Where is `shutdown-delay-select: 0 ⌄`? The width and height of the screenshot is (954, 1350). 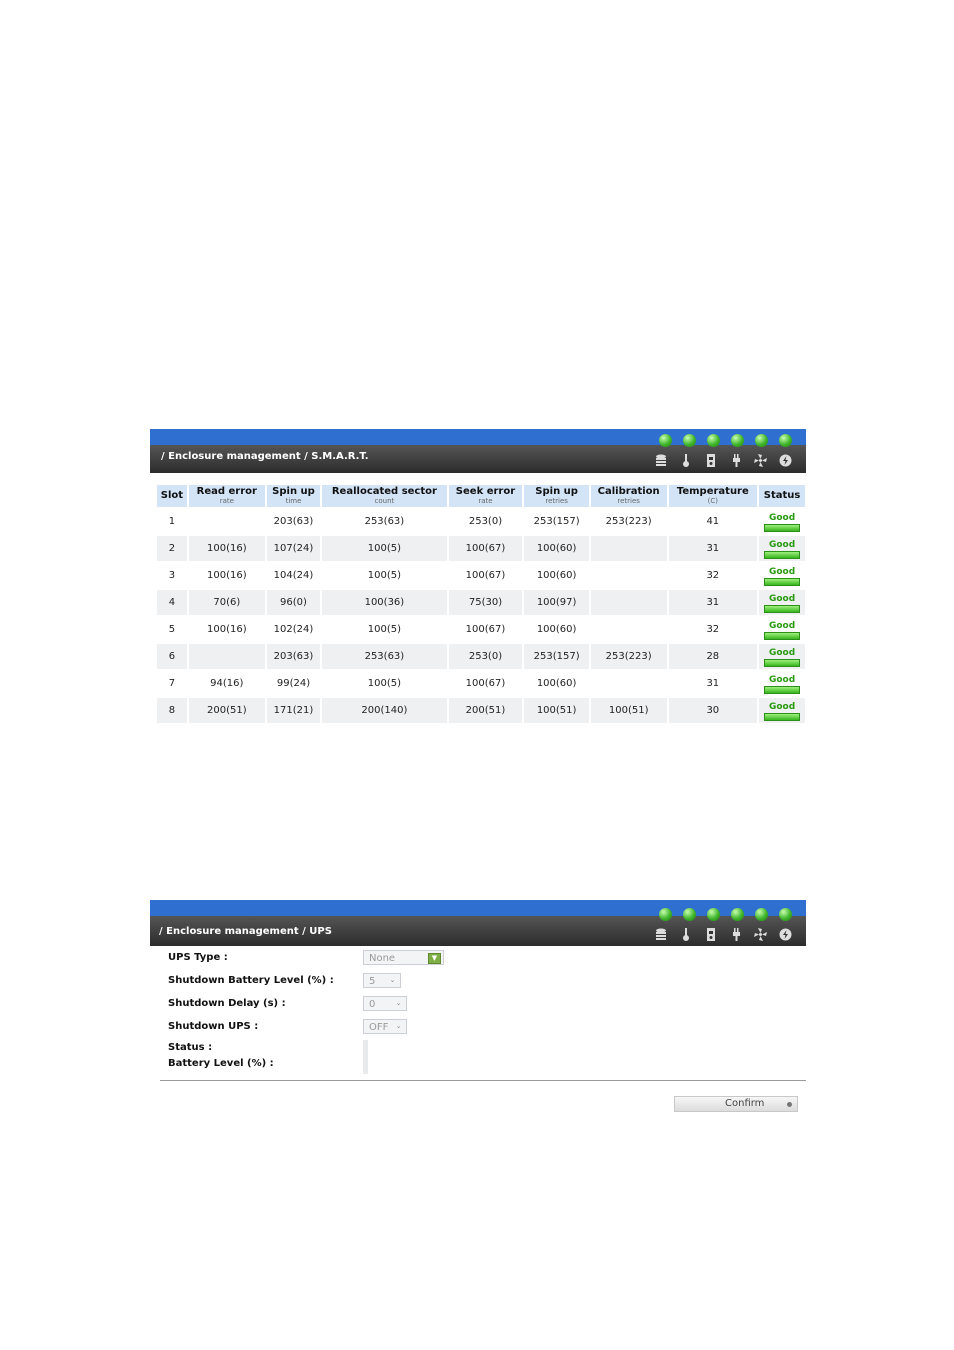
shutdown-delay-select: 0 ⌄ is located at coordinates (385, 1003).